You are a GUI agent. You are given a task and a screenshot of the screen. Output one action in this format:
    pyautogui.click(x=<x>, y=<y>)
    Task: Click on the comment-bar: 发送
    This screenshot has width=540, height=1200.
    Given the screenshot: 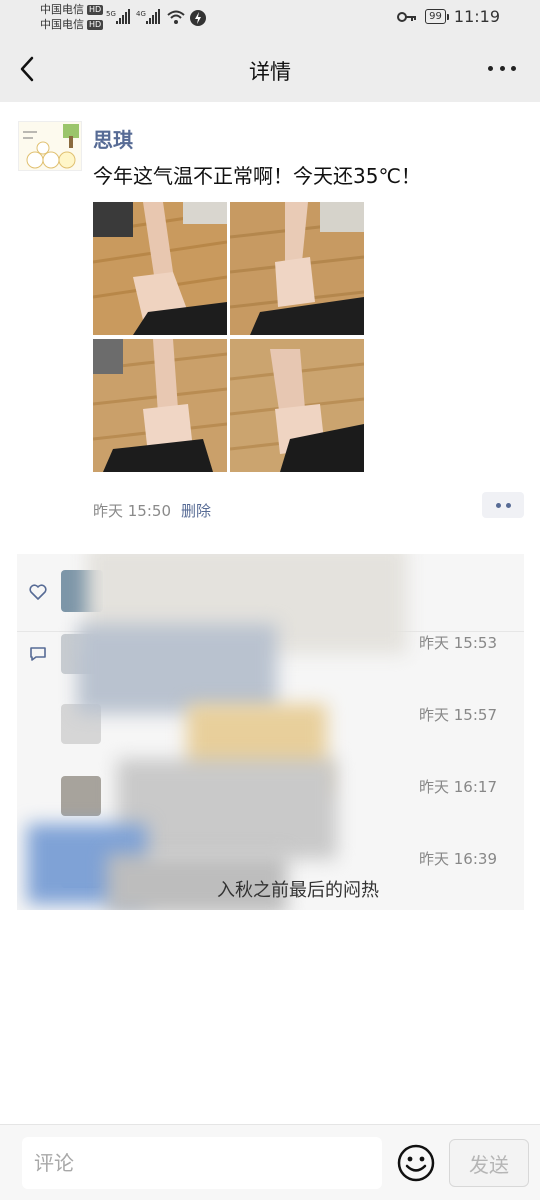 What is the action you would take?
    pyautogui.click(x=270, y=1162)
    